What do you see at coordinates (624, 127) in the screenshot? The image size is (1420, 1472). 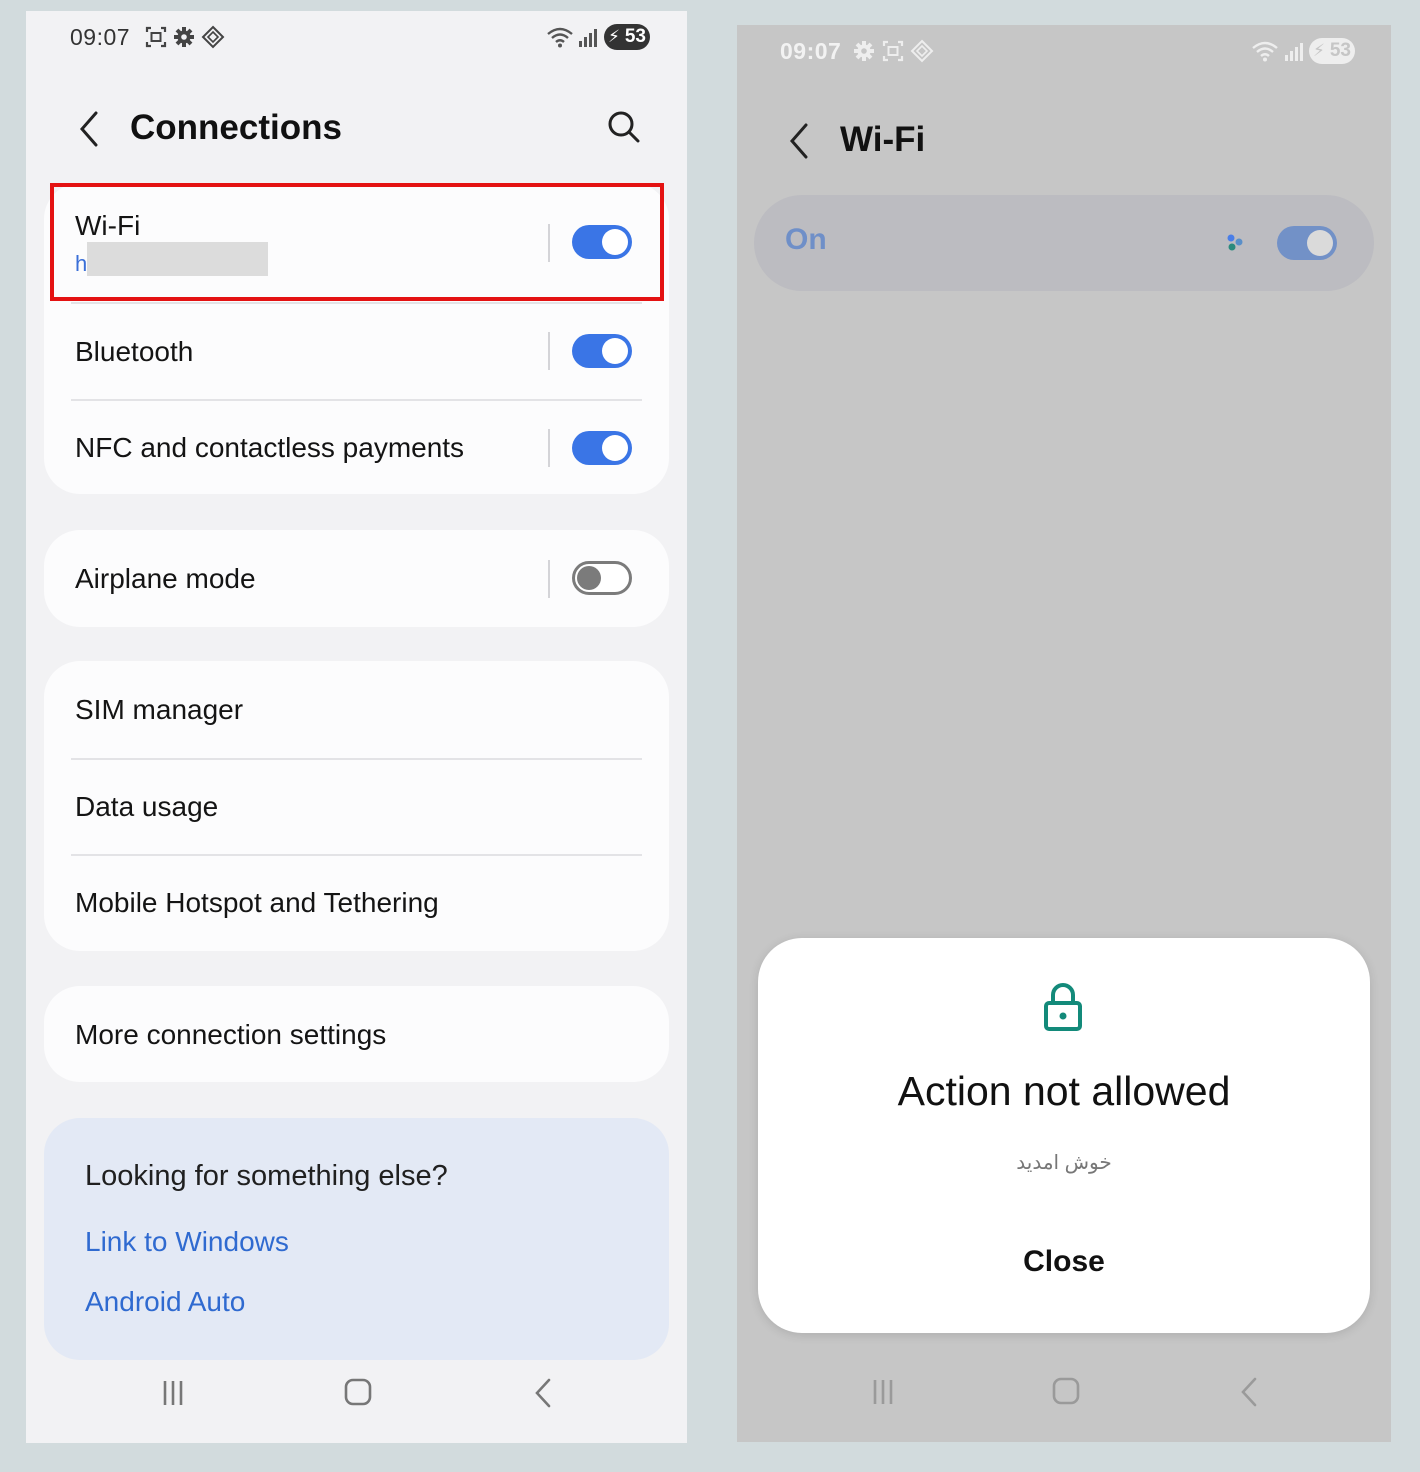 I see `search-icon` at bounding box center [624, 127].